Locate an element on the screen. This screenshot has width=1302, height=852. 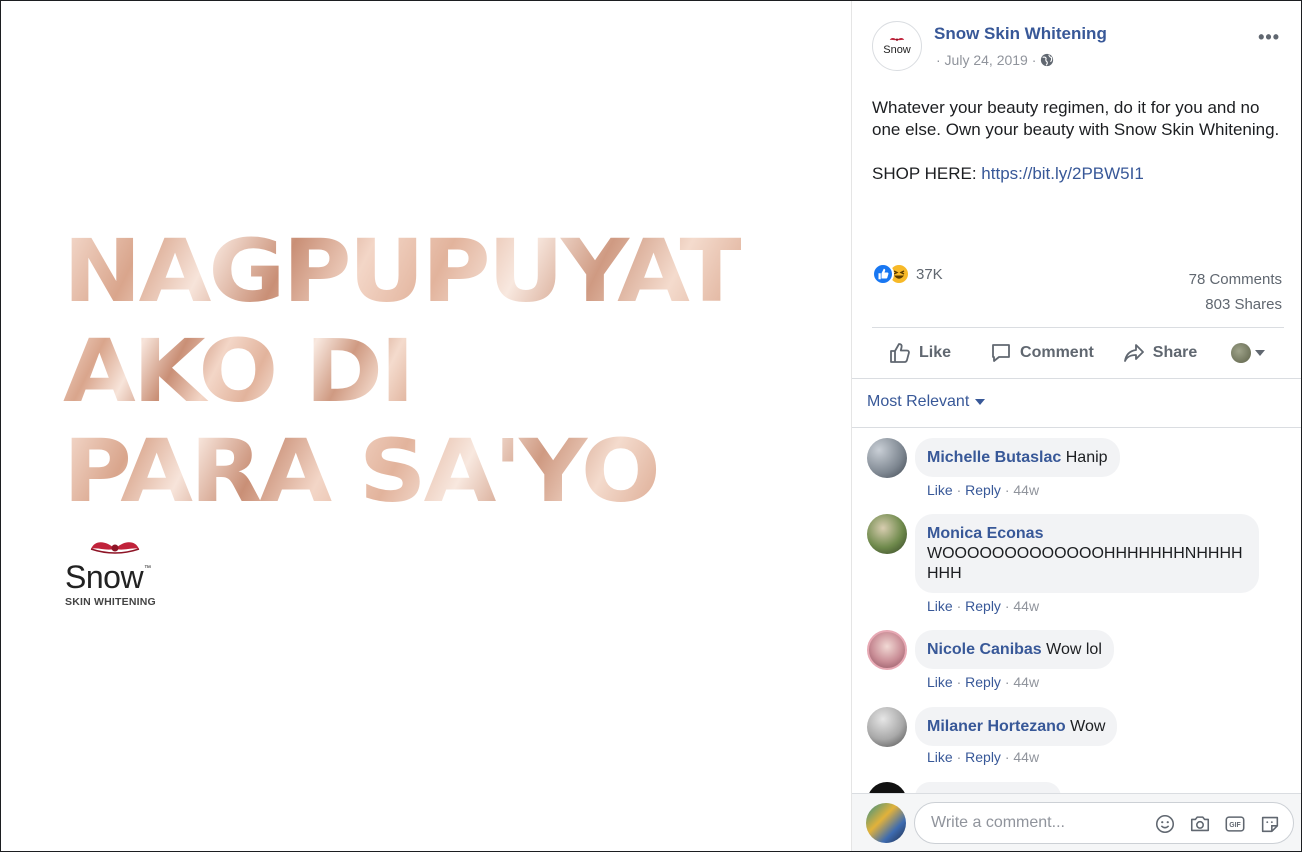
comment-text: WOOOOOOOOOOOOOHHHHHHHNHHHHHHH is located at coordinates (1085, 563).